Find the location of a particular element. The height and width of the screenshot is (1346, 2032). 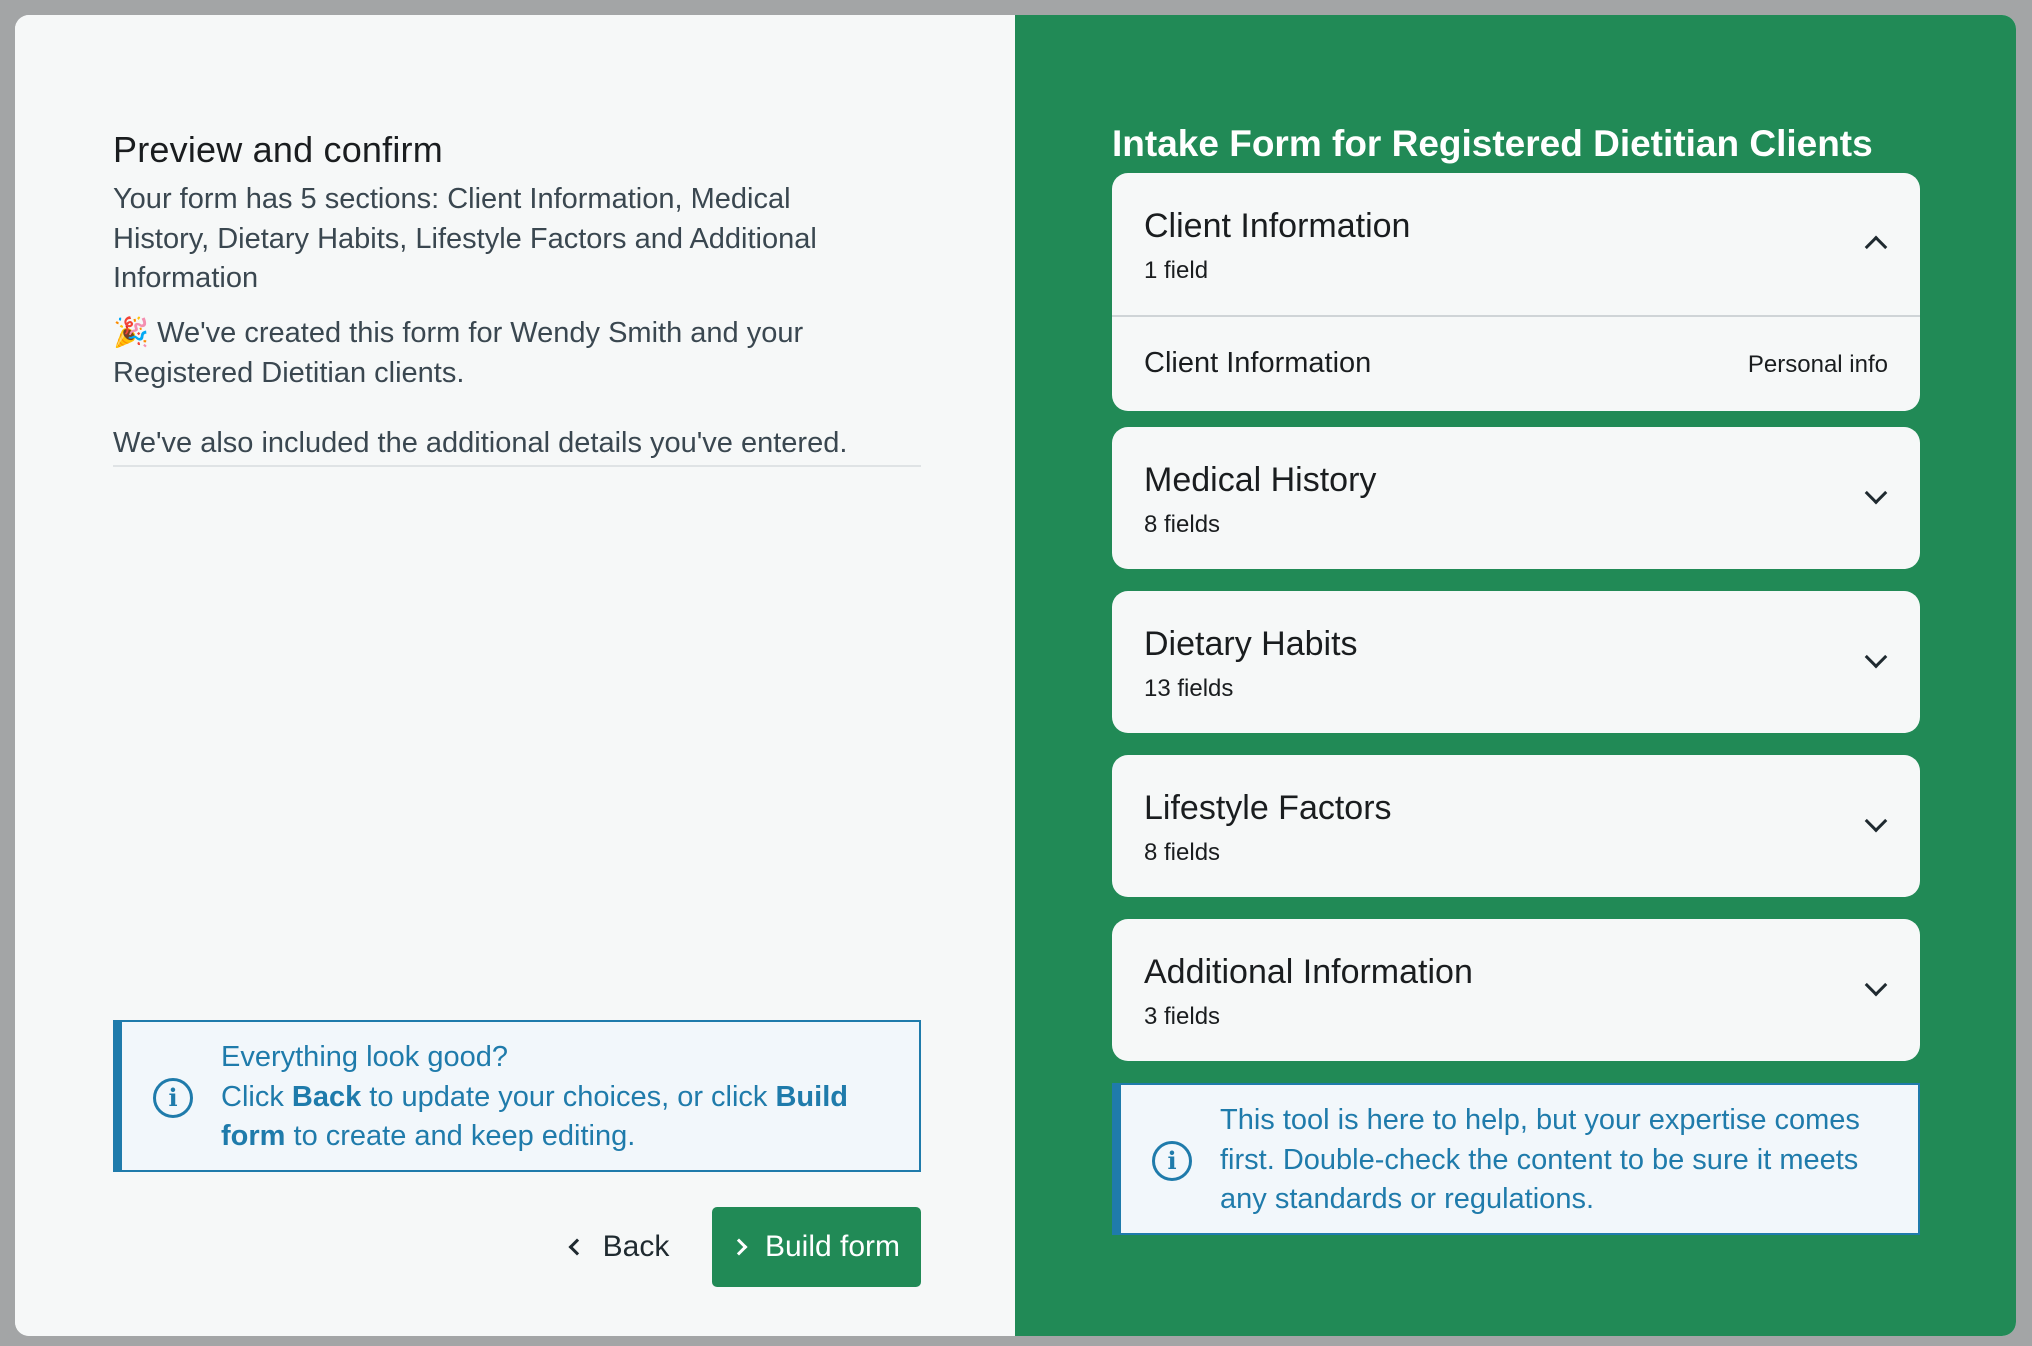

section-card-lifestyle-factors: Lifestyle Factors 8 fields is located at coordinates (1516, 826).